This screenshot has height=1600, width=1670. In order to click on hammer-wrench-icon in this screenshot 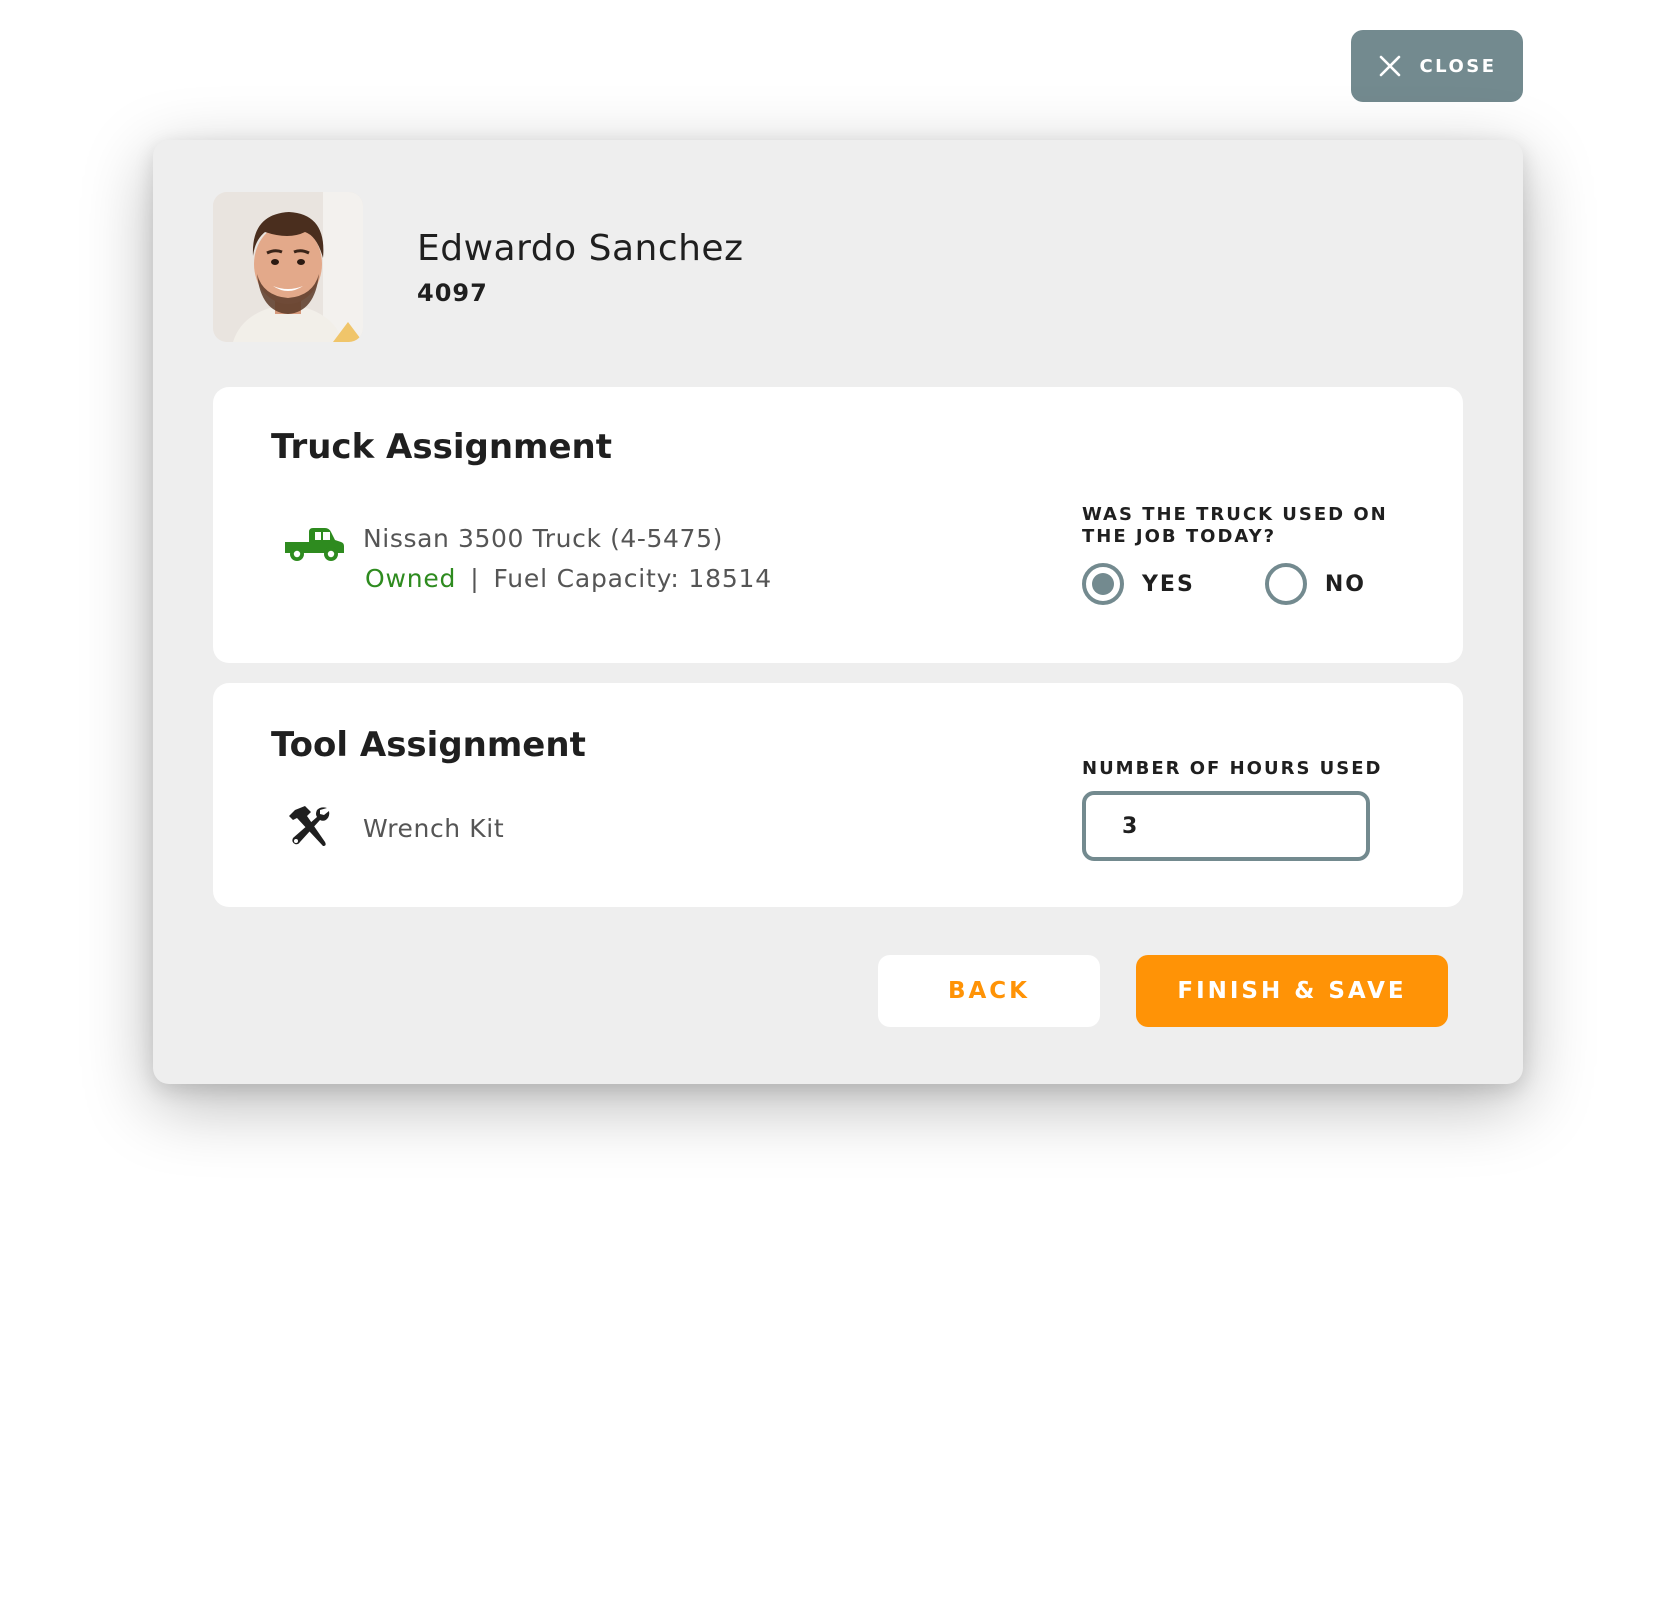, I will do `click(309, 826)`.